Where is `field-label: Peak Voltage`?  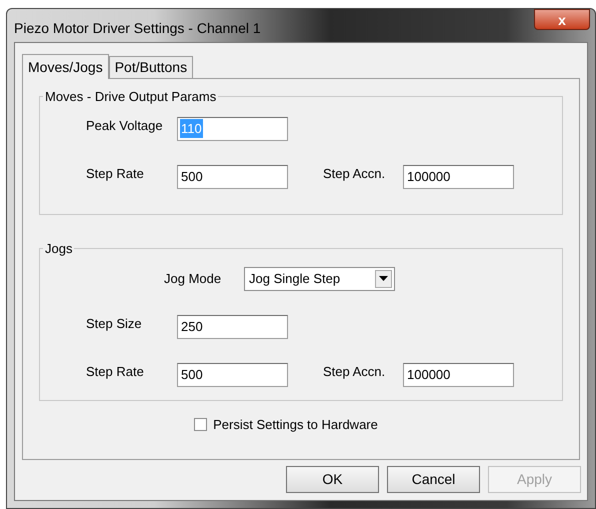 field-label: Peak Voltage is located at coordinates (125, 125).